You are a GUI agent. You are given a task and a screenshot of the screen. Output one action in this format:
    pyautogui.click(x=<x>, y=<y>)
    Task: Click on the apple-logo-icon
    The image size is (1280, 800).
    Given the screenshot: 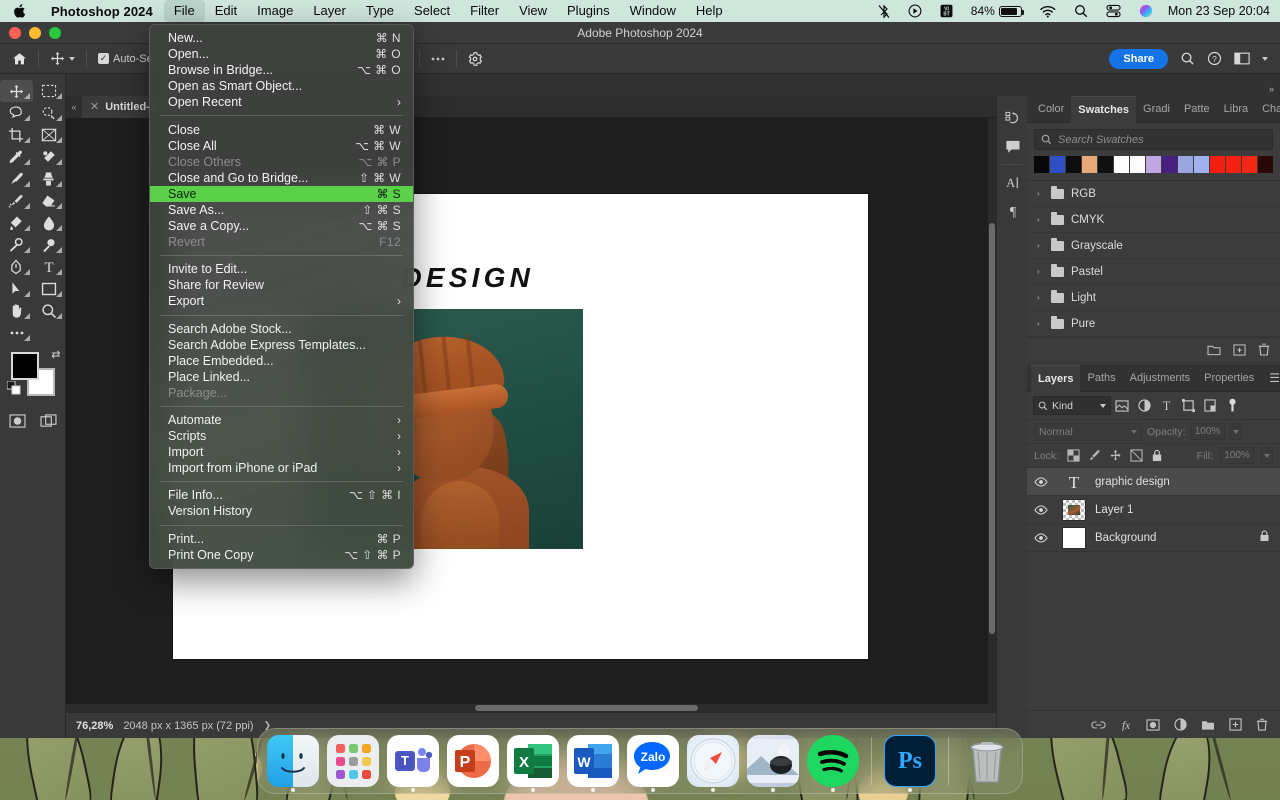 What is the action you would take?
    pyautogui.click(x=20, y=11)
    